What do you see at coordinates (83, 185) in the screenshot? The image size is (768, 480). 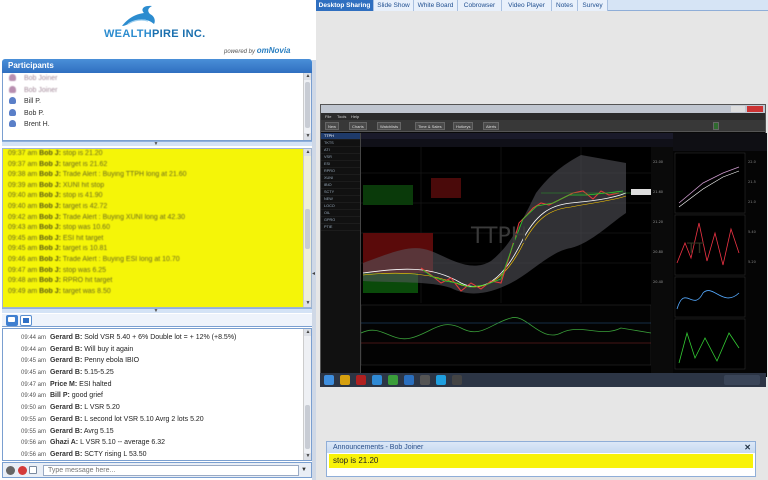 I see `message-text: XUNI hit stop` at bounding box center [83, 185].